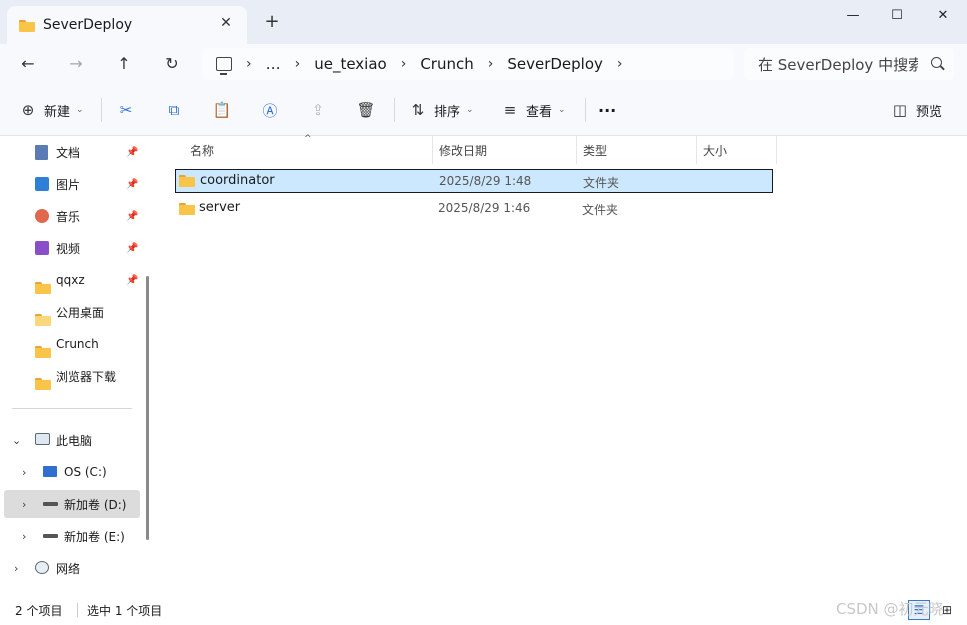 The height and width of the screenshot is (625, 967). I want to click on status-bar: 2 个项目 选中 1 个项目 ☰ ⊞, so click(483, 610).